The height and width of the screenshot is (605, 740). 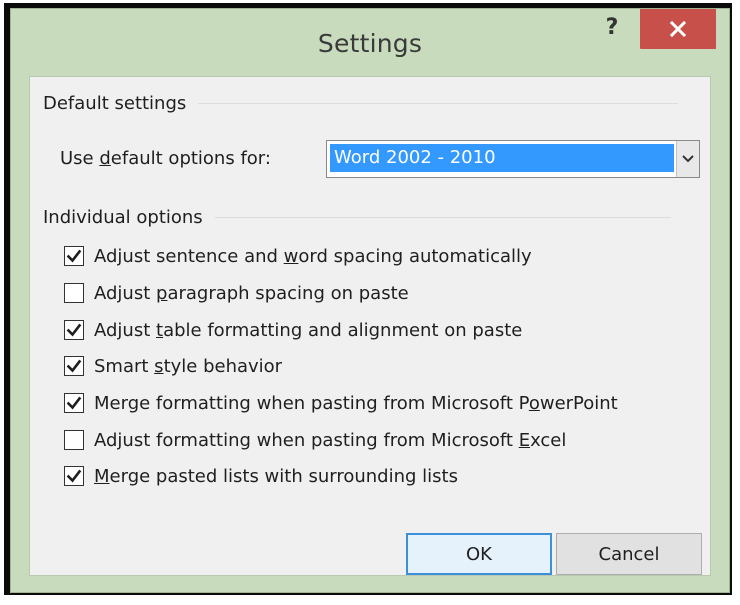 What do you see at coordinates (438, 103) in the screenshot?
I see `default-settings-divider` at bounding box center [438, 103].